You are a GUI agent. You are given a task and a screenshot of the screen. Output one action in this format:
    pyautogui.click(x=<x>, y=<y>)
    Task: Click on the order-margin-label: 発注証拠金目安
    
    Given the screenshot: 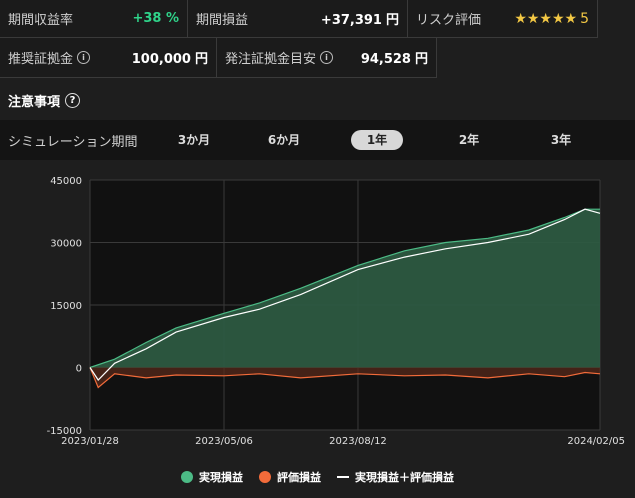 What is the action you would take?
    pyautogui.click(x=271, y=59)
    